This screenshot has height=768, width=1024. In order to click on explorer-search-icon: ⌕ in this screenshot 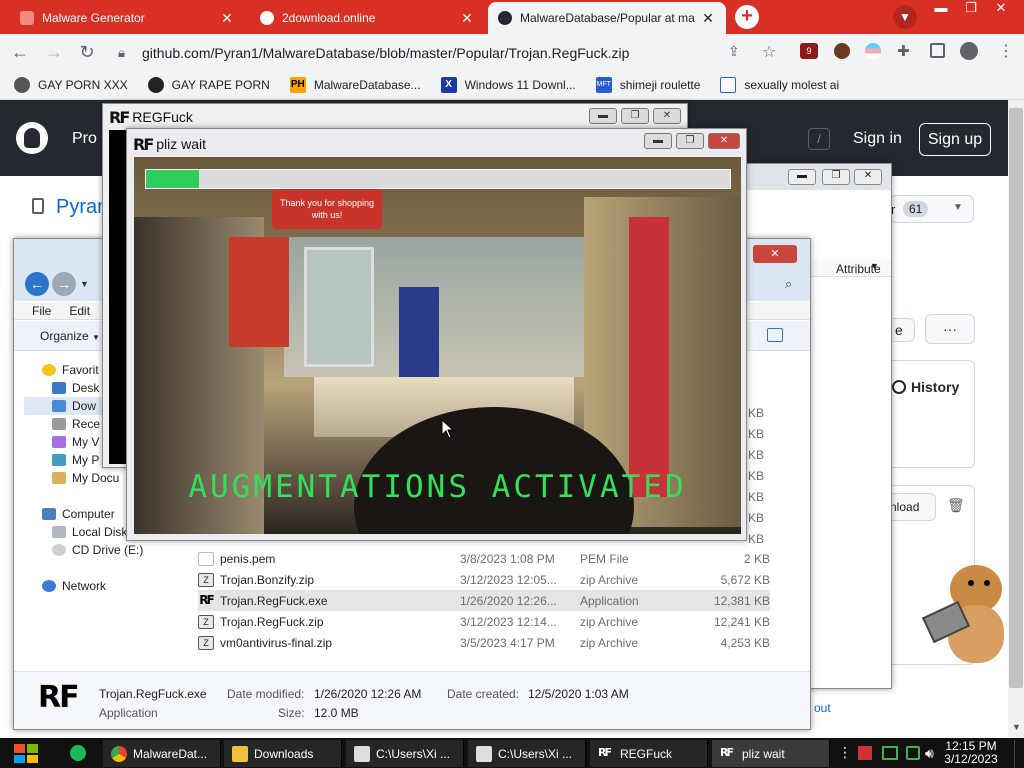, I will do `click(788, 284)`.